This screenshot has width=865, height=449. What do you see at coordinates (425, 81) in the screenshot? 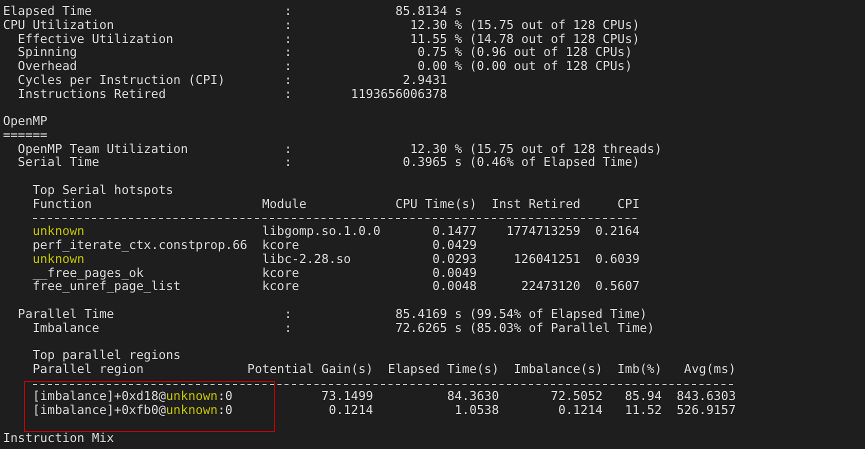
I see `metric-value: 2.9431` at bounding box center [425, 81].